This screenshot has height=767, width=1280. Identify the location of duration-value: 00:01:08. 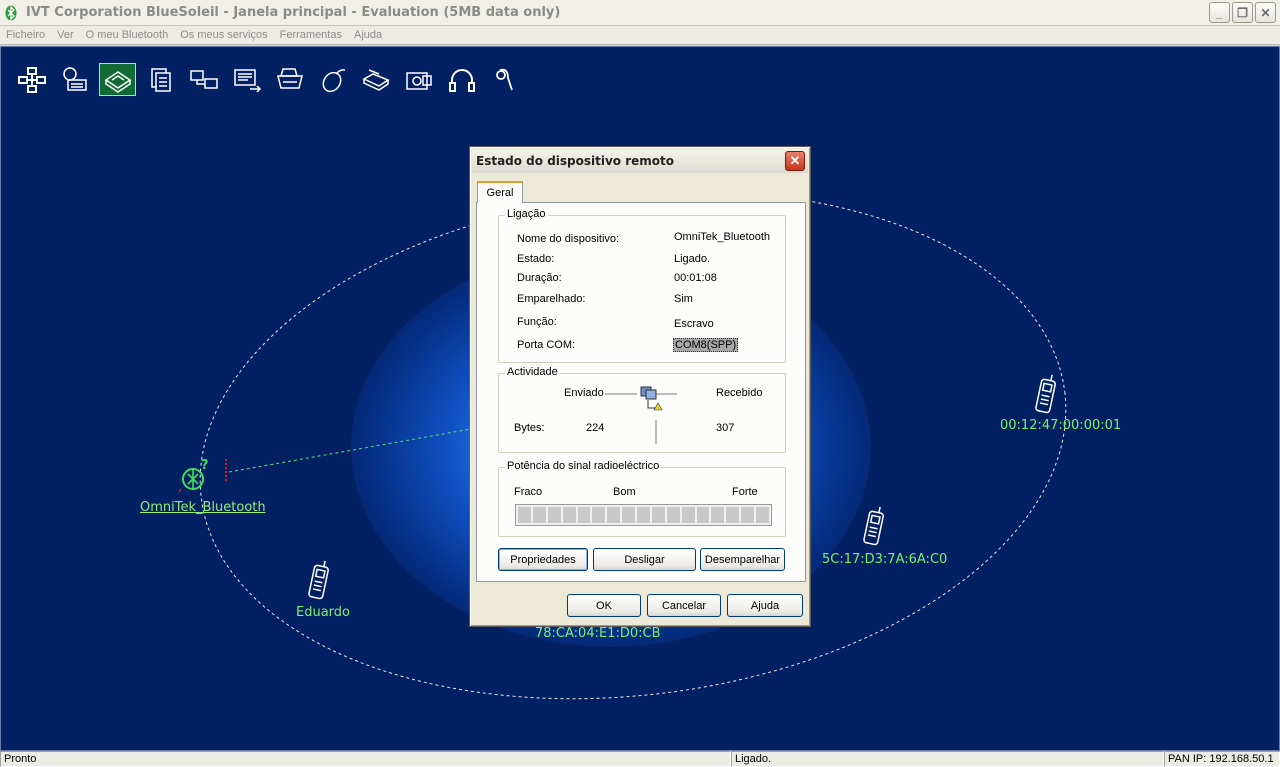
(695, 278).